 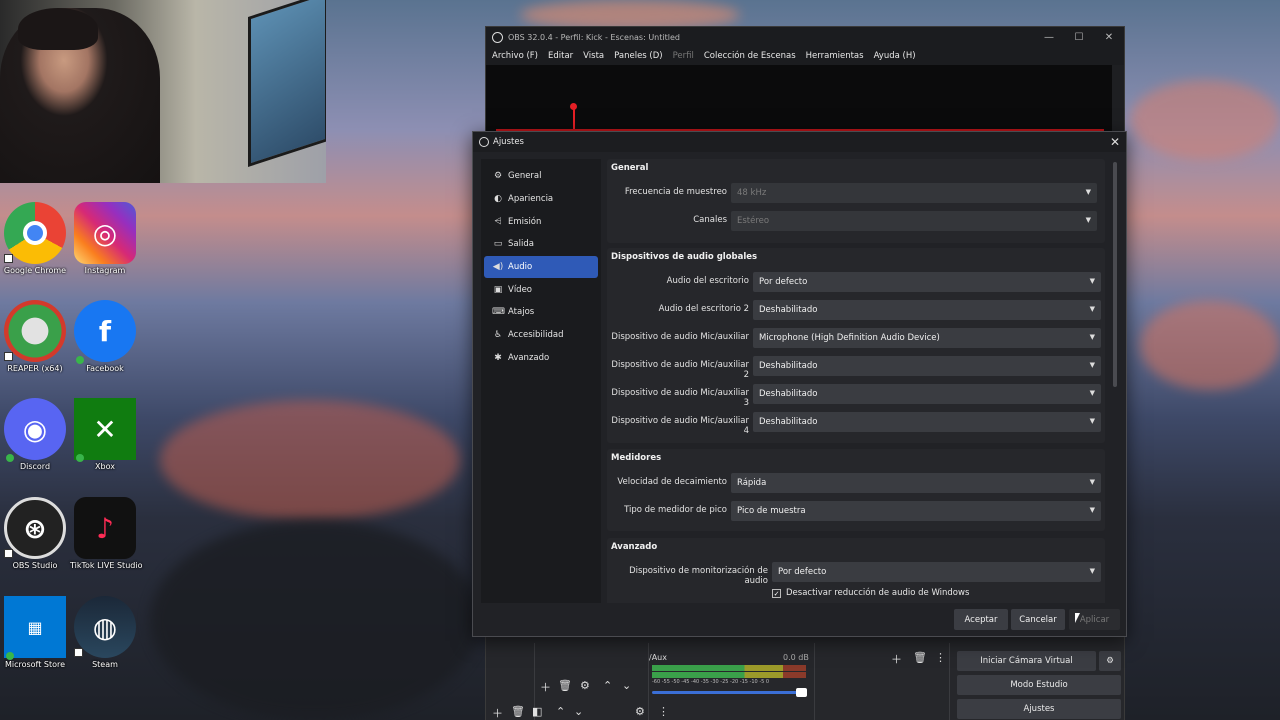 What do you see at coordinates (916, 511) in the screenshot?
I see `peak-meter-select: Pico de muestra ▼` at bounding box center [916, 511].